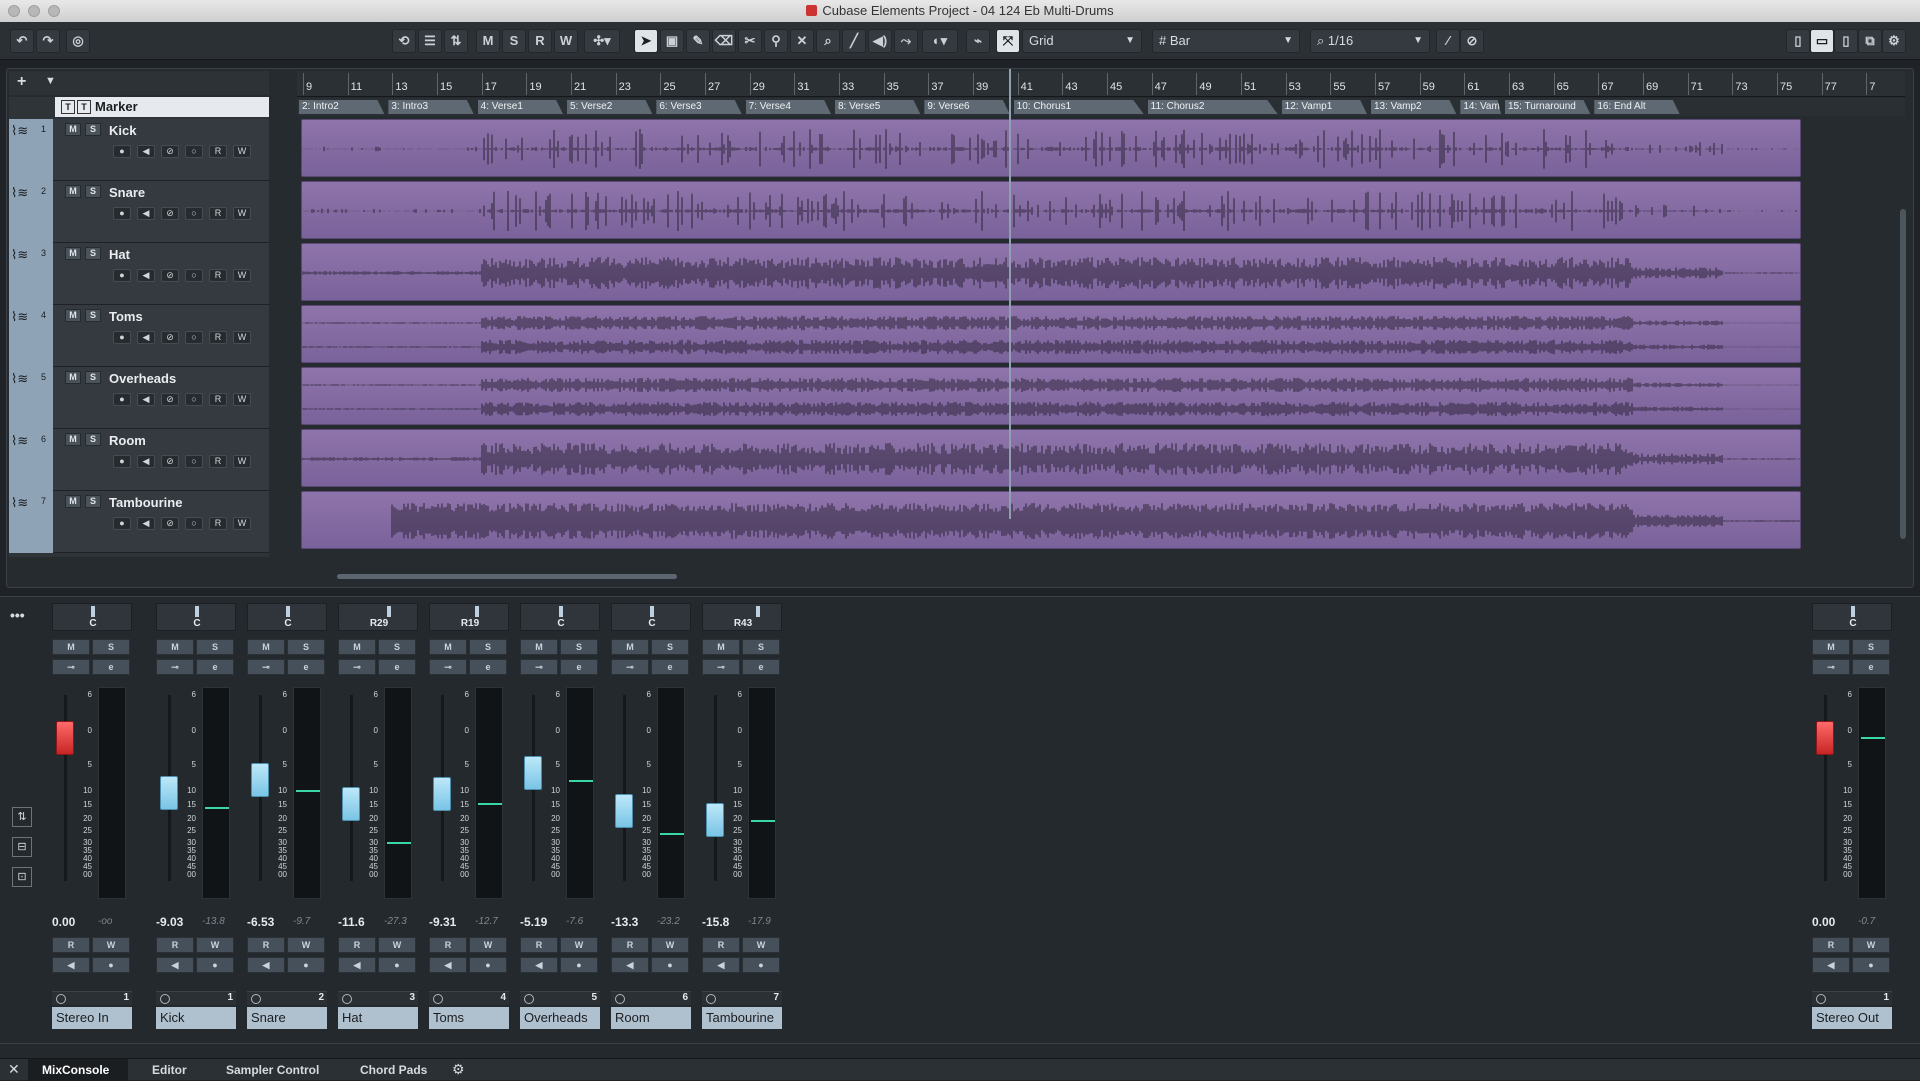 This screenshot has width=1920, height=1081. I want to click on track-header: ⌇≋ 2 M S Snare ● ◀ ⊘ ○ R W, so click(139, 212).